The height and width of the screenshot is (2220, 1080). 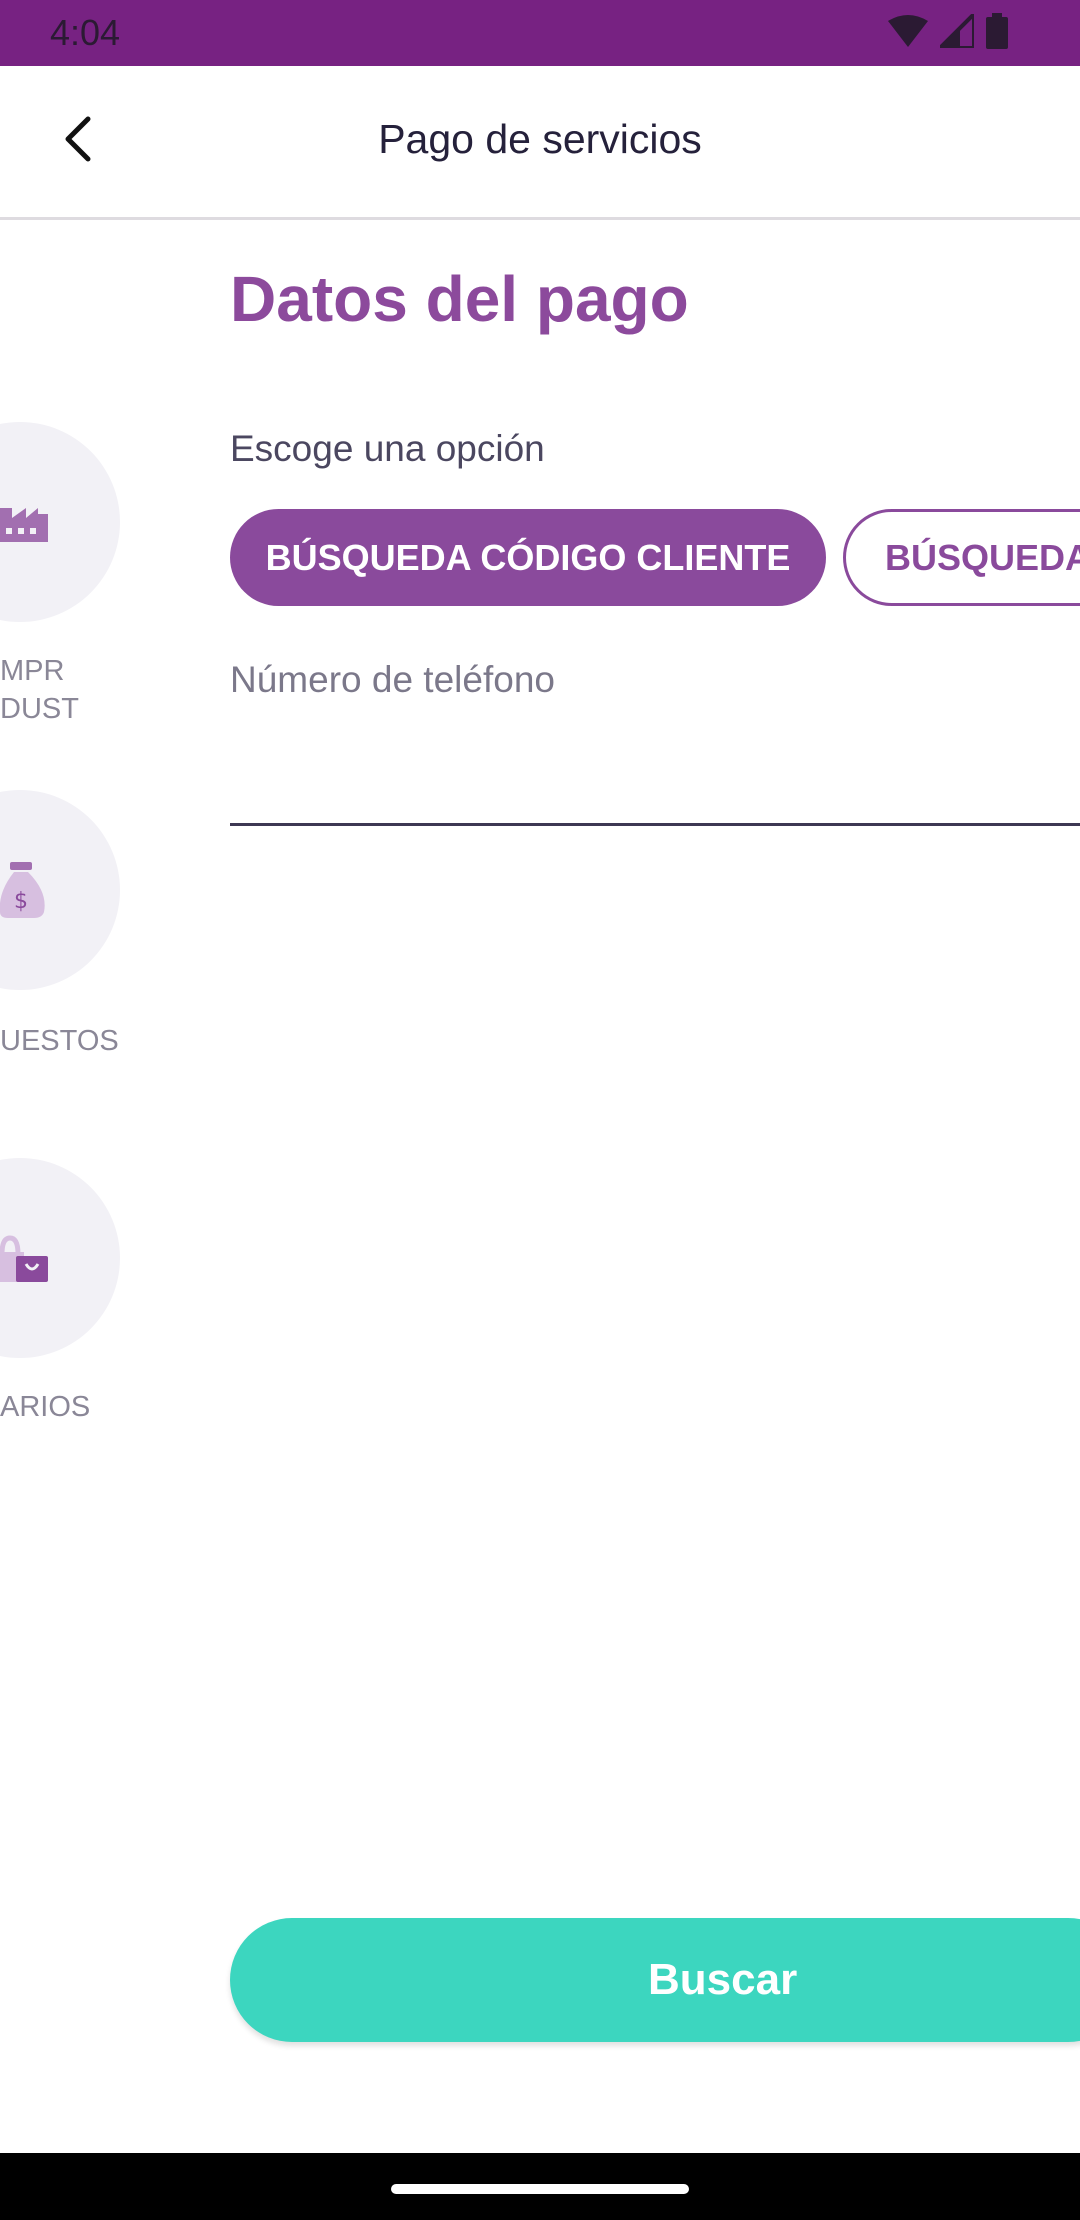 What do you see at coordinates (540, 33) in the screenshot?
I see `status-bar: 4:04` at bounding box center [540, 33].